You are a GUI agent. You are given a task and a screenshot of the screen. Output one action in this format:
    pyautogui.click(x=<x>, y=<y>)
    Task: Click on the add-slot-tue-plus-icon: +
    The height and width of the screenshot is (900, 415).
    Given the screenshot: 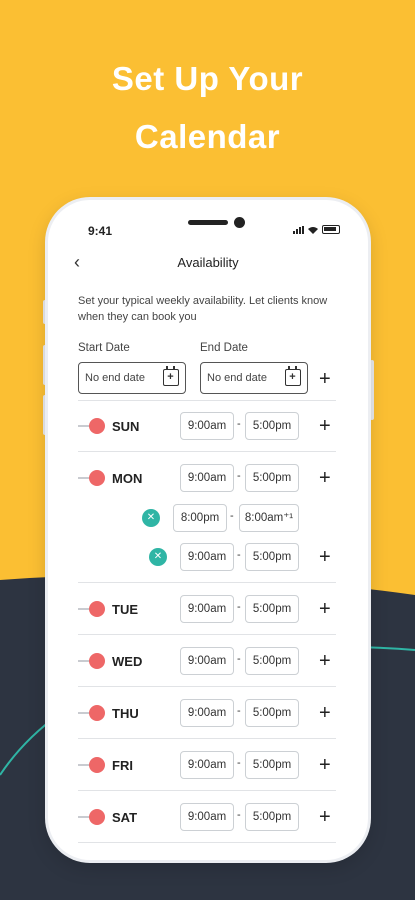 What is the action you would take?
    pyautogui.click(x=325, y=609)
    